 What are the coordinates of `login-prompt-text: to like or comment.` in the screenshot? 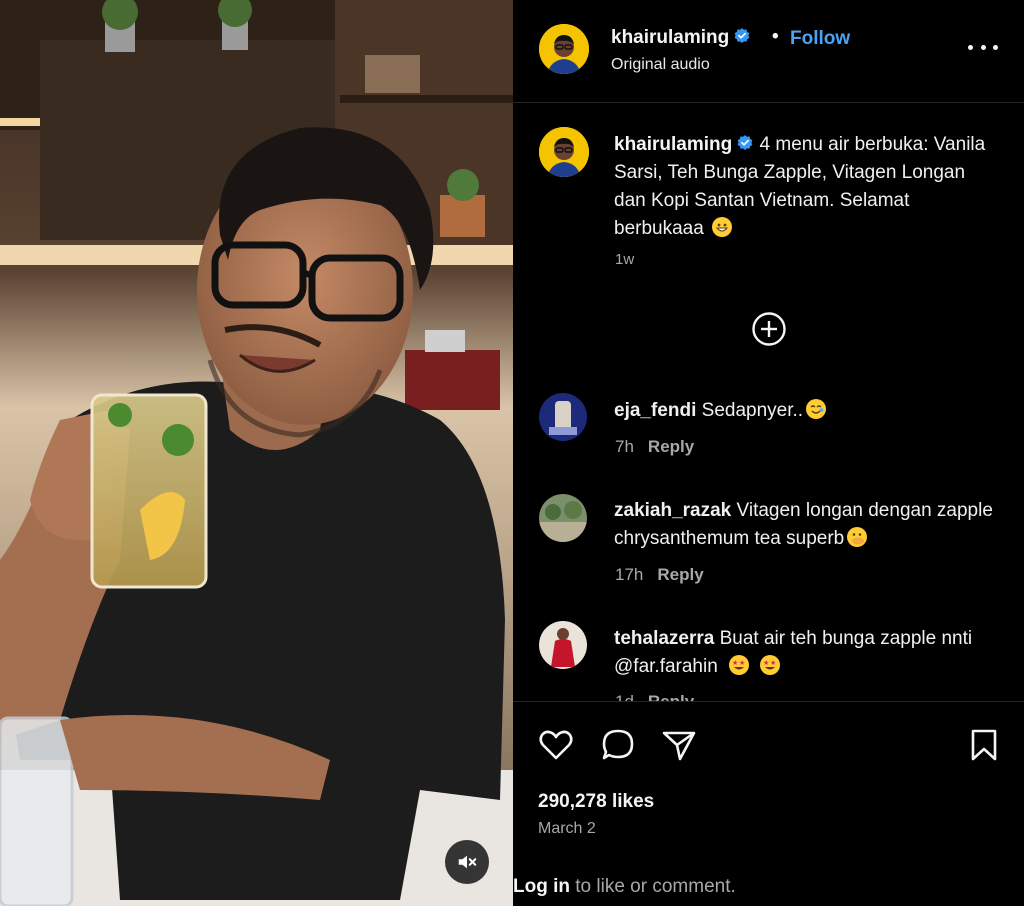 It's located at (652, 886).